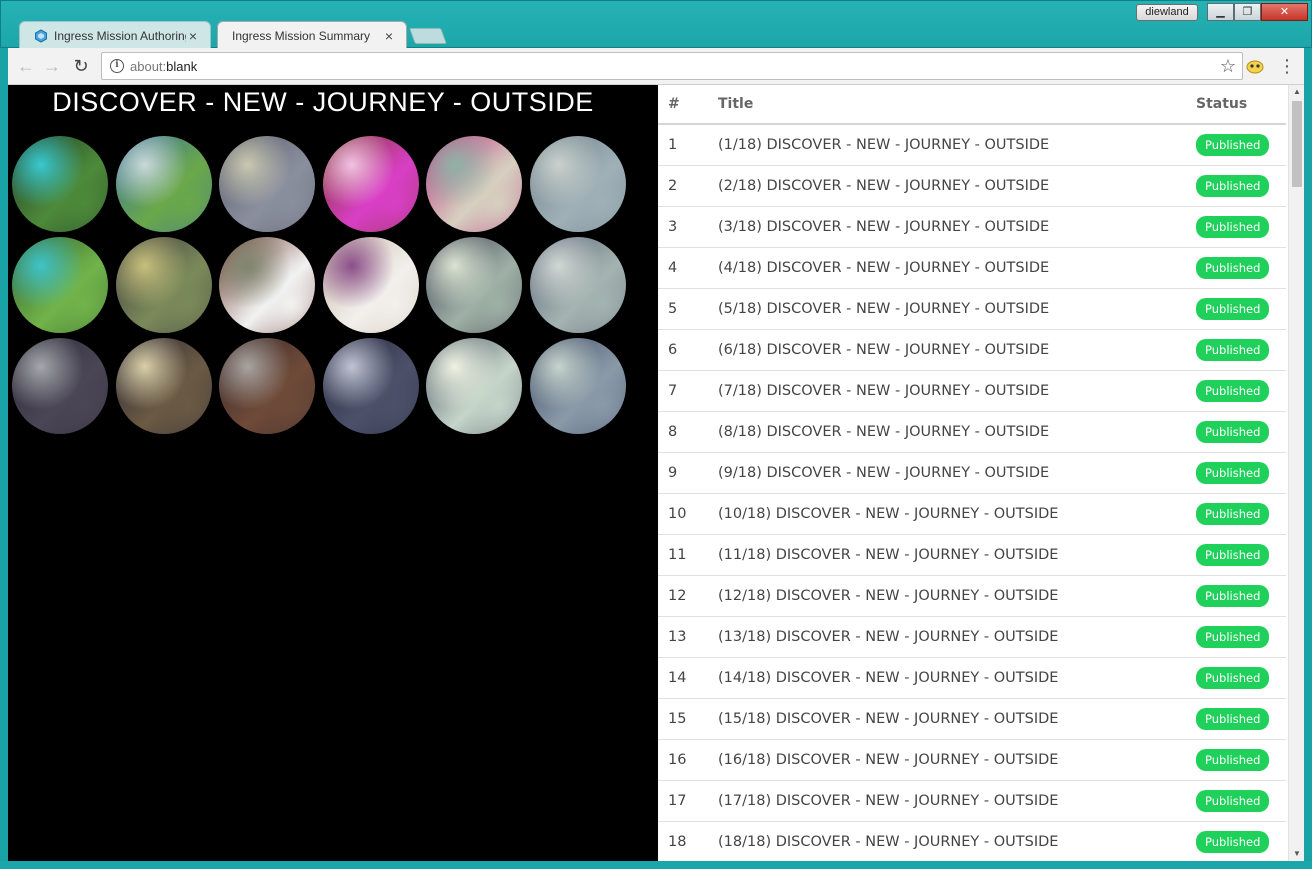 This screenshot has width=1312, height=869. I want to click on new-tab-button, so click(428, 36).